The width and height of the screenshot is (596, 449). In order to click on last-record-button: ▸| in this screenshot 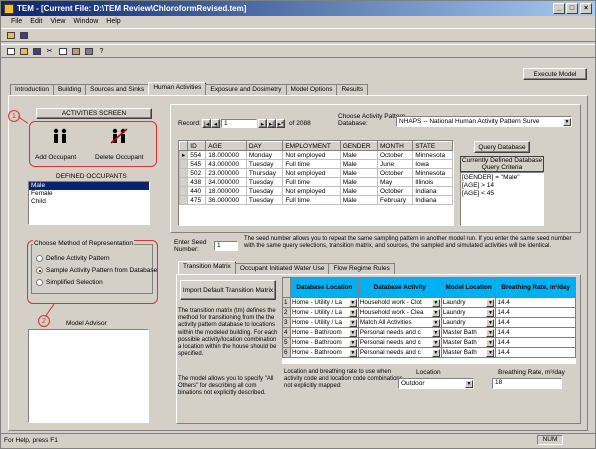, I will do `click(271, 123)`.